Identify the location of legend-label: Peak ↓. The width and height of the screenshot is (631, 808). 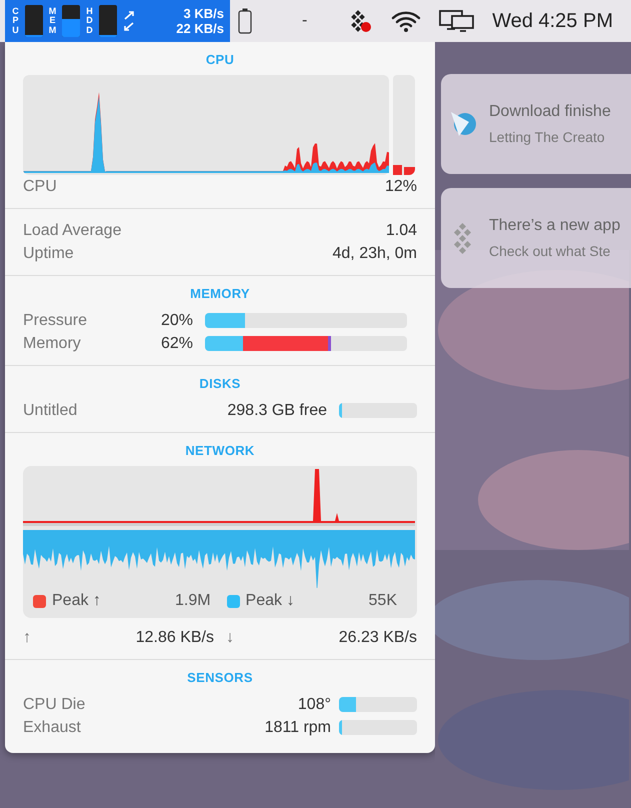
(270, 601).